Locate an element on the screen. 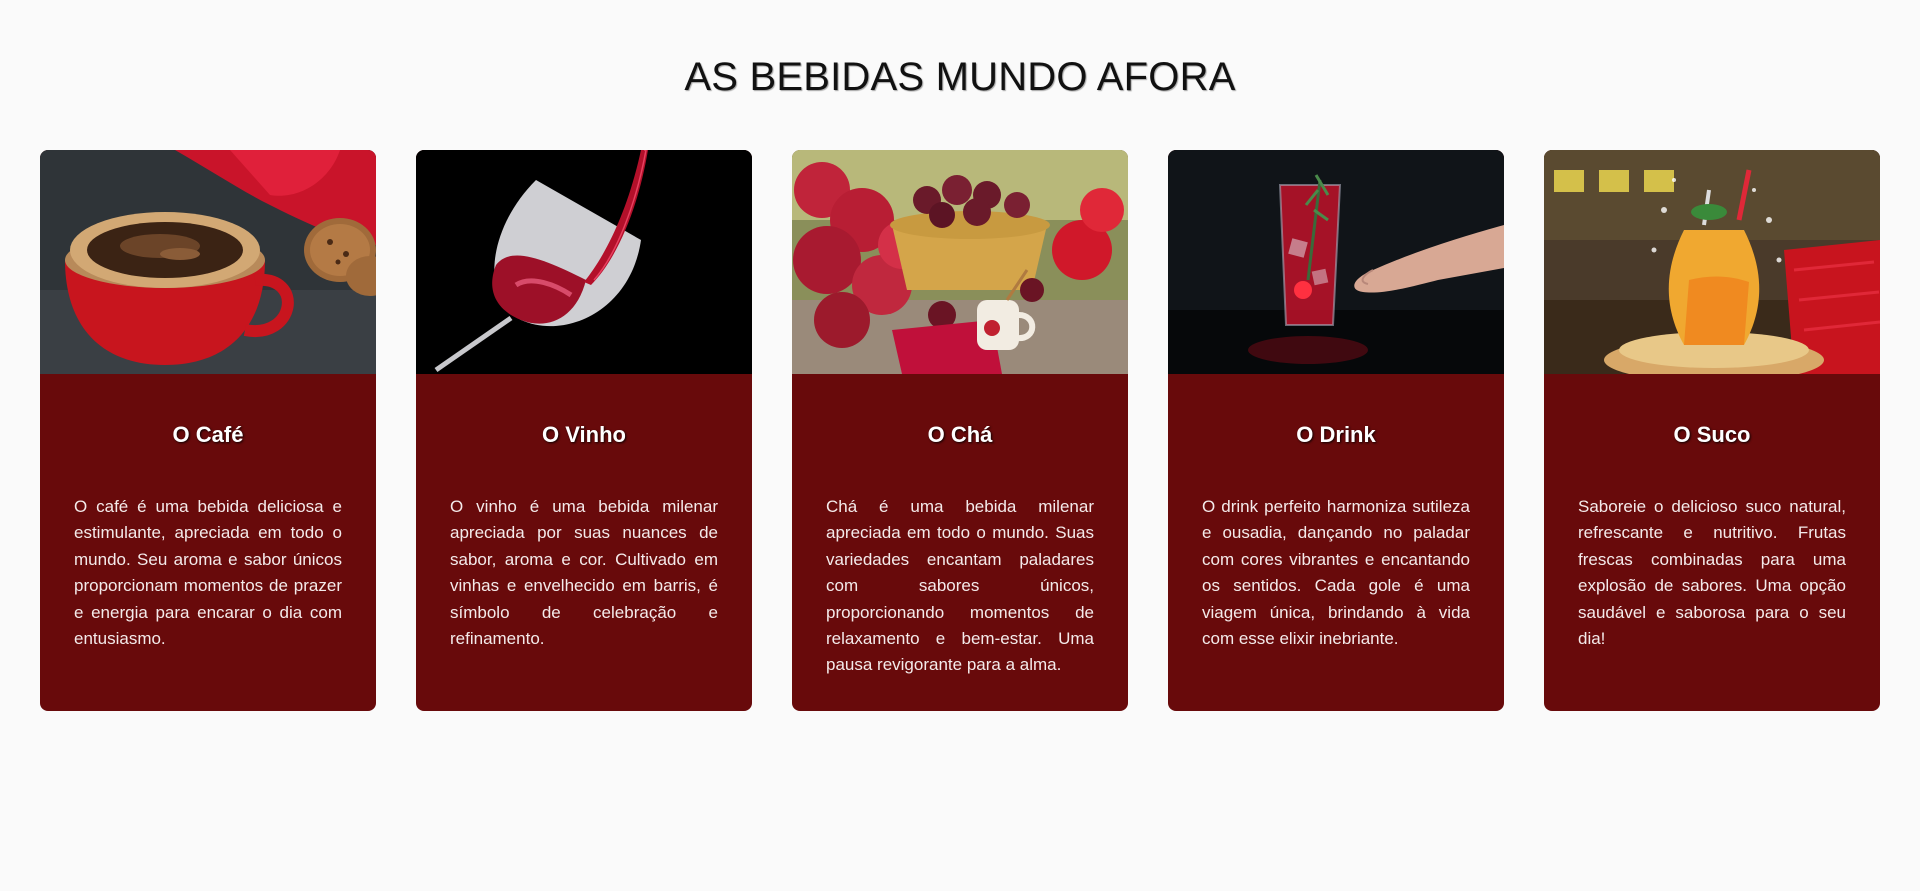 This screenshot has width=1920, height=891. tea-flowers-image is located at coordinates (960, 262).